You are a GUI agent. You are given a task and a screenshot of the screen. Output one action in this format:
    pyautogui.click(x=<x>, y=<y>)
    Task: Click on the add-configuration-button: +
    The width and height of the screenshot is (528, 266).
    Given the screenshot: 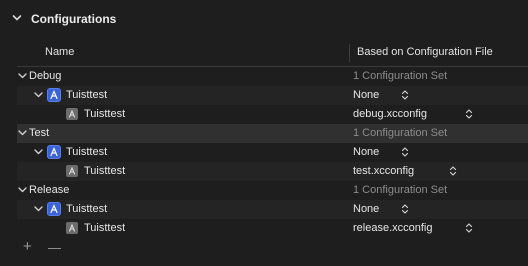 What is the action you would take?
    pyautogui.click(x=27, y=247)
    